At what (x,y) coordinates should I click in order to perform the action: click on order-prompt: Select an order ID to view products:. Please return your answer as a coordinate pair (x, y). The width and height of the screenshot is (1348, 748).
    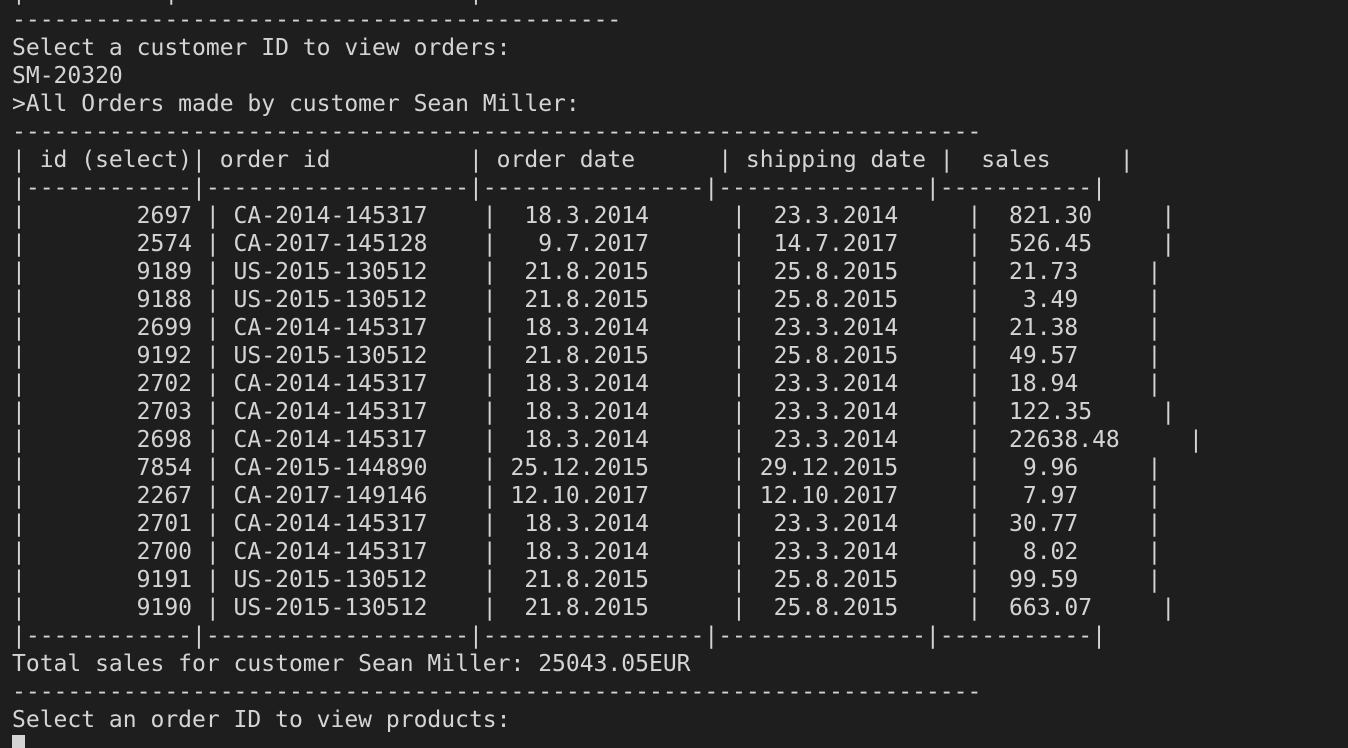
    Looking at the image, I should click on (261, 720).